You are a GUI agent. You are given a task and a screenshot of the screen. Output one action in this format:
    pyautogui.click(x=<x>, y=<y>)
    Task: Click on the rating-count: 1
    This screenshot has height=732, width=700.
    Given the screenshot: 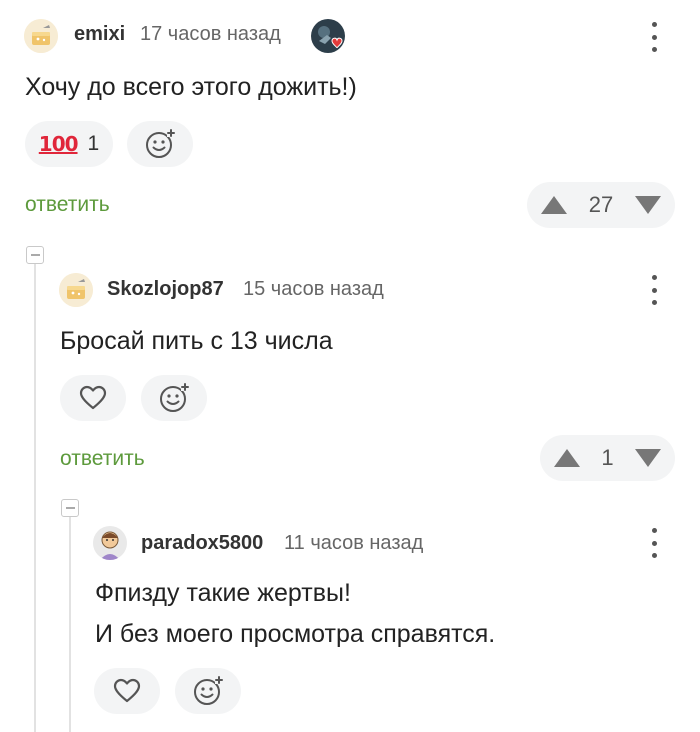 What is the action you would take?
    pyautogui.click(x=607, y=457)
    